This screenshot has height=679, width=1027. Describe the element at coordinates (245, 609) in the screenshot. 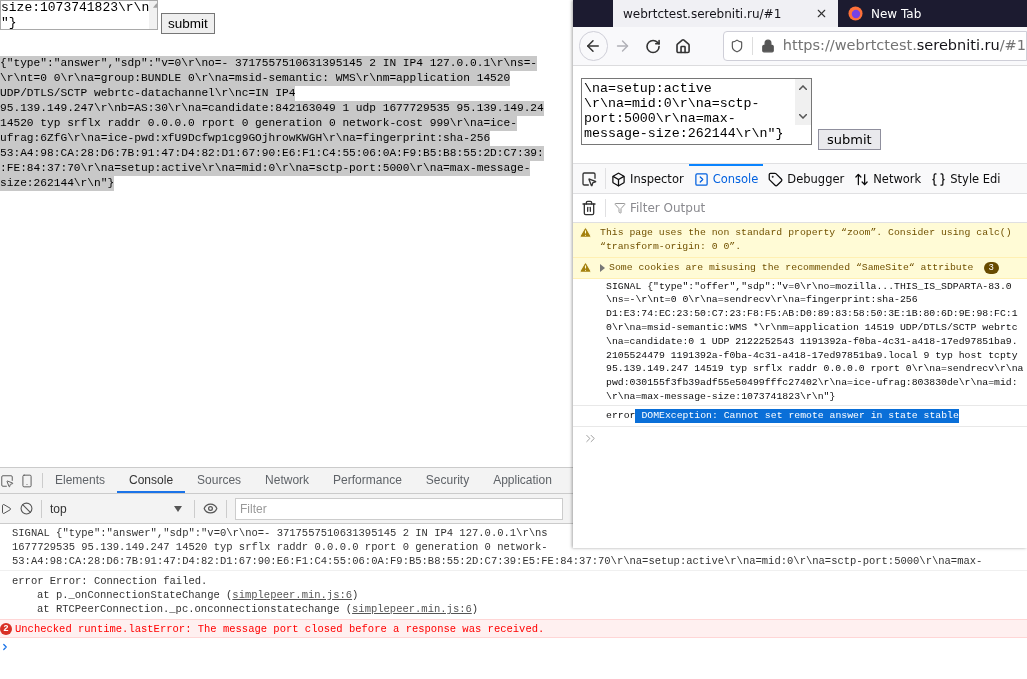

I see `stack-frame: at RTCPeerConnection._pc.onconnectionstatechange (simplepeer.min.js:6)` at that location.